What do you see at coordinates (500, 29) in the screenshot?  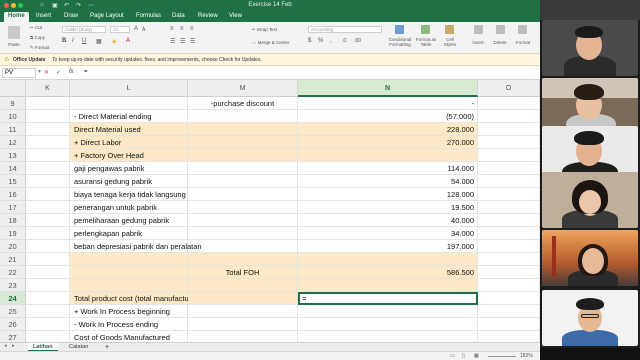 I see `delete-cells-icon` at bounding box center [500, 29].